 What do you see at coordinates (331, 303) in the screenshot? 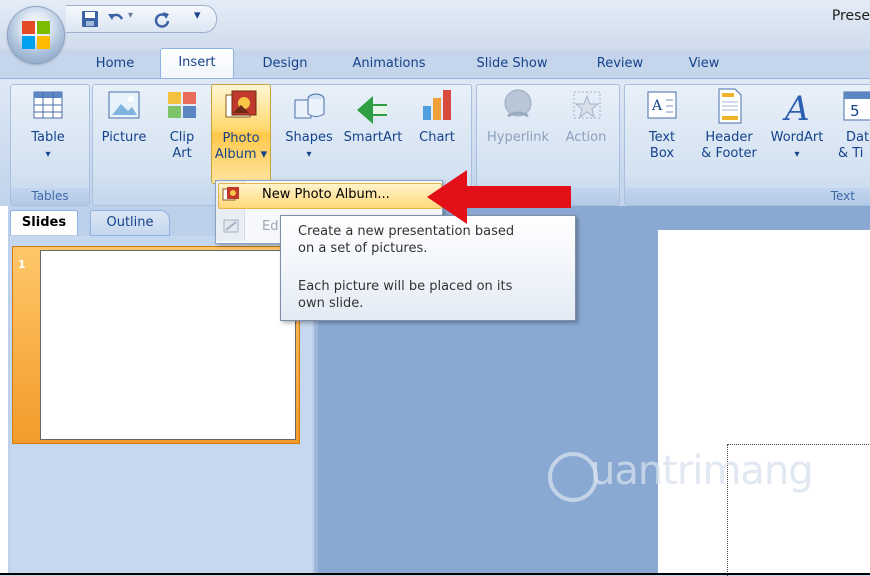
I see `tooltip-line-4: own slide.` at bounding box center [331, 303].